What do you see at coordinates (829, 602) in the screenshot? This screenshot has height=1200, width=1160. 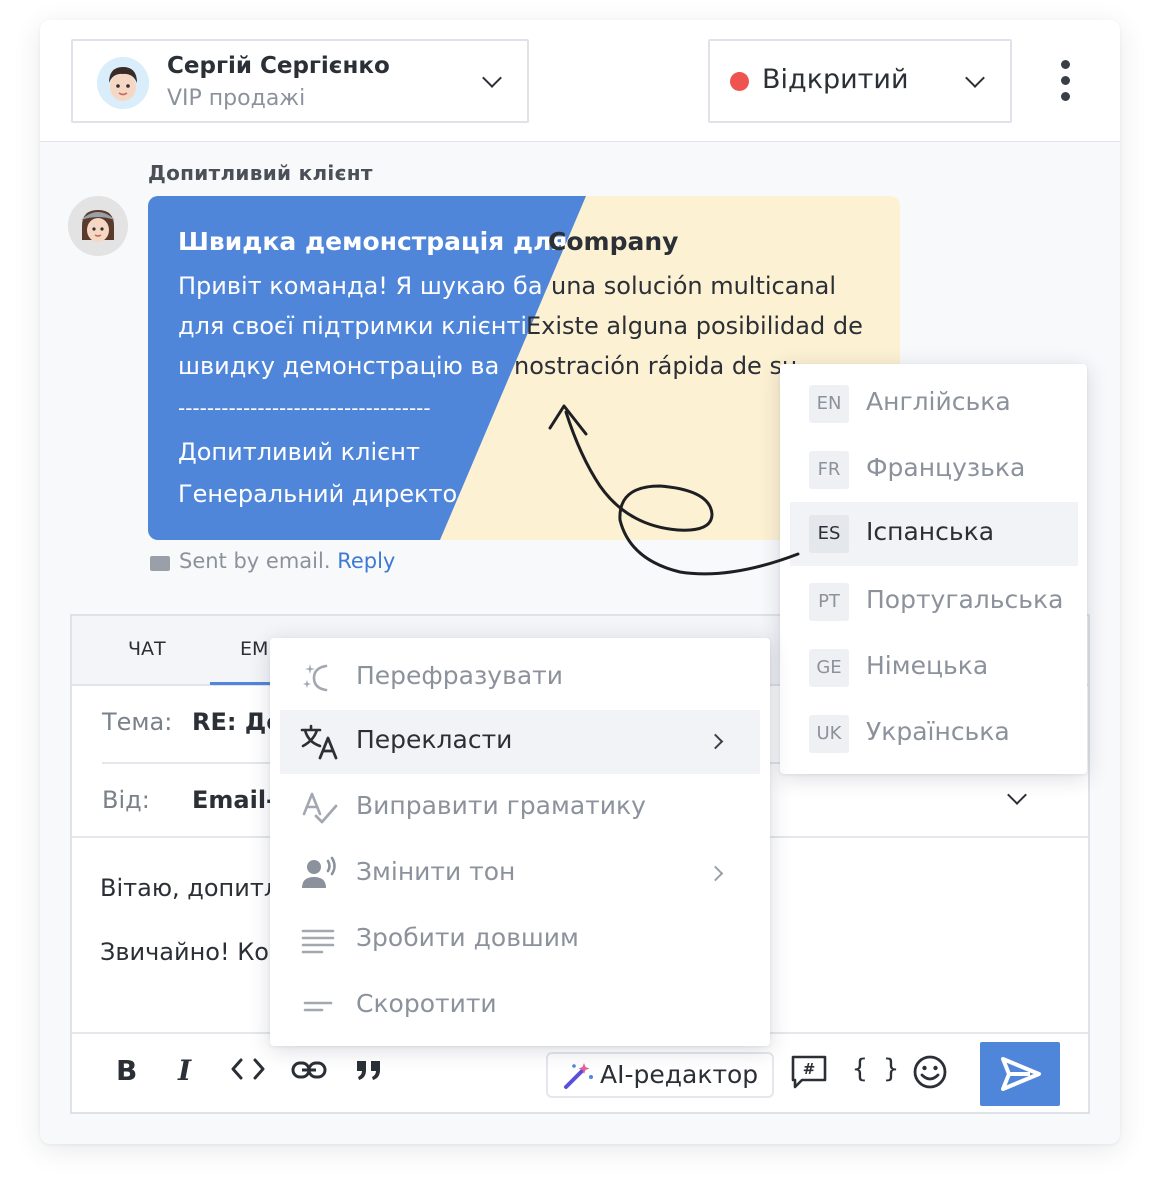 I see `language-code: PT` at bounding box center [829, 602].